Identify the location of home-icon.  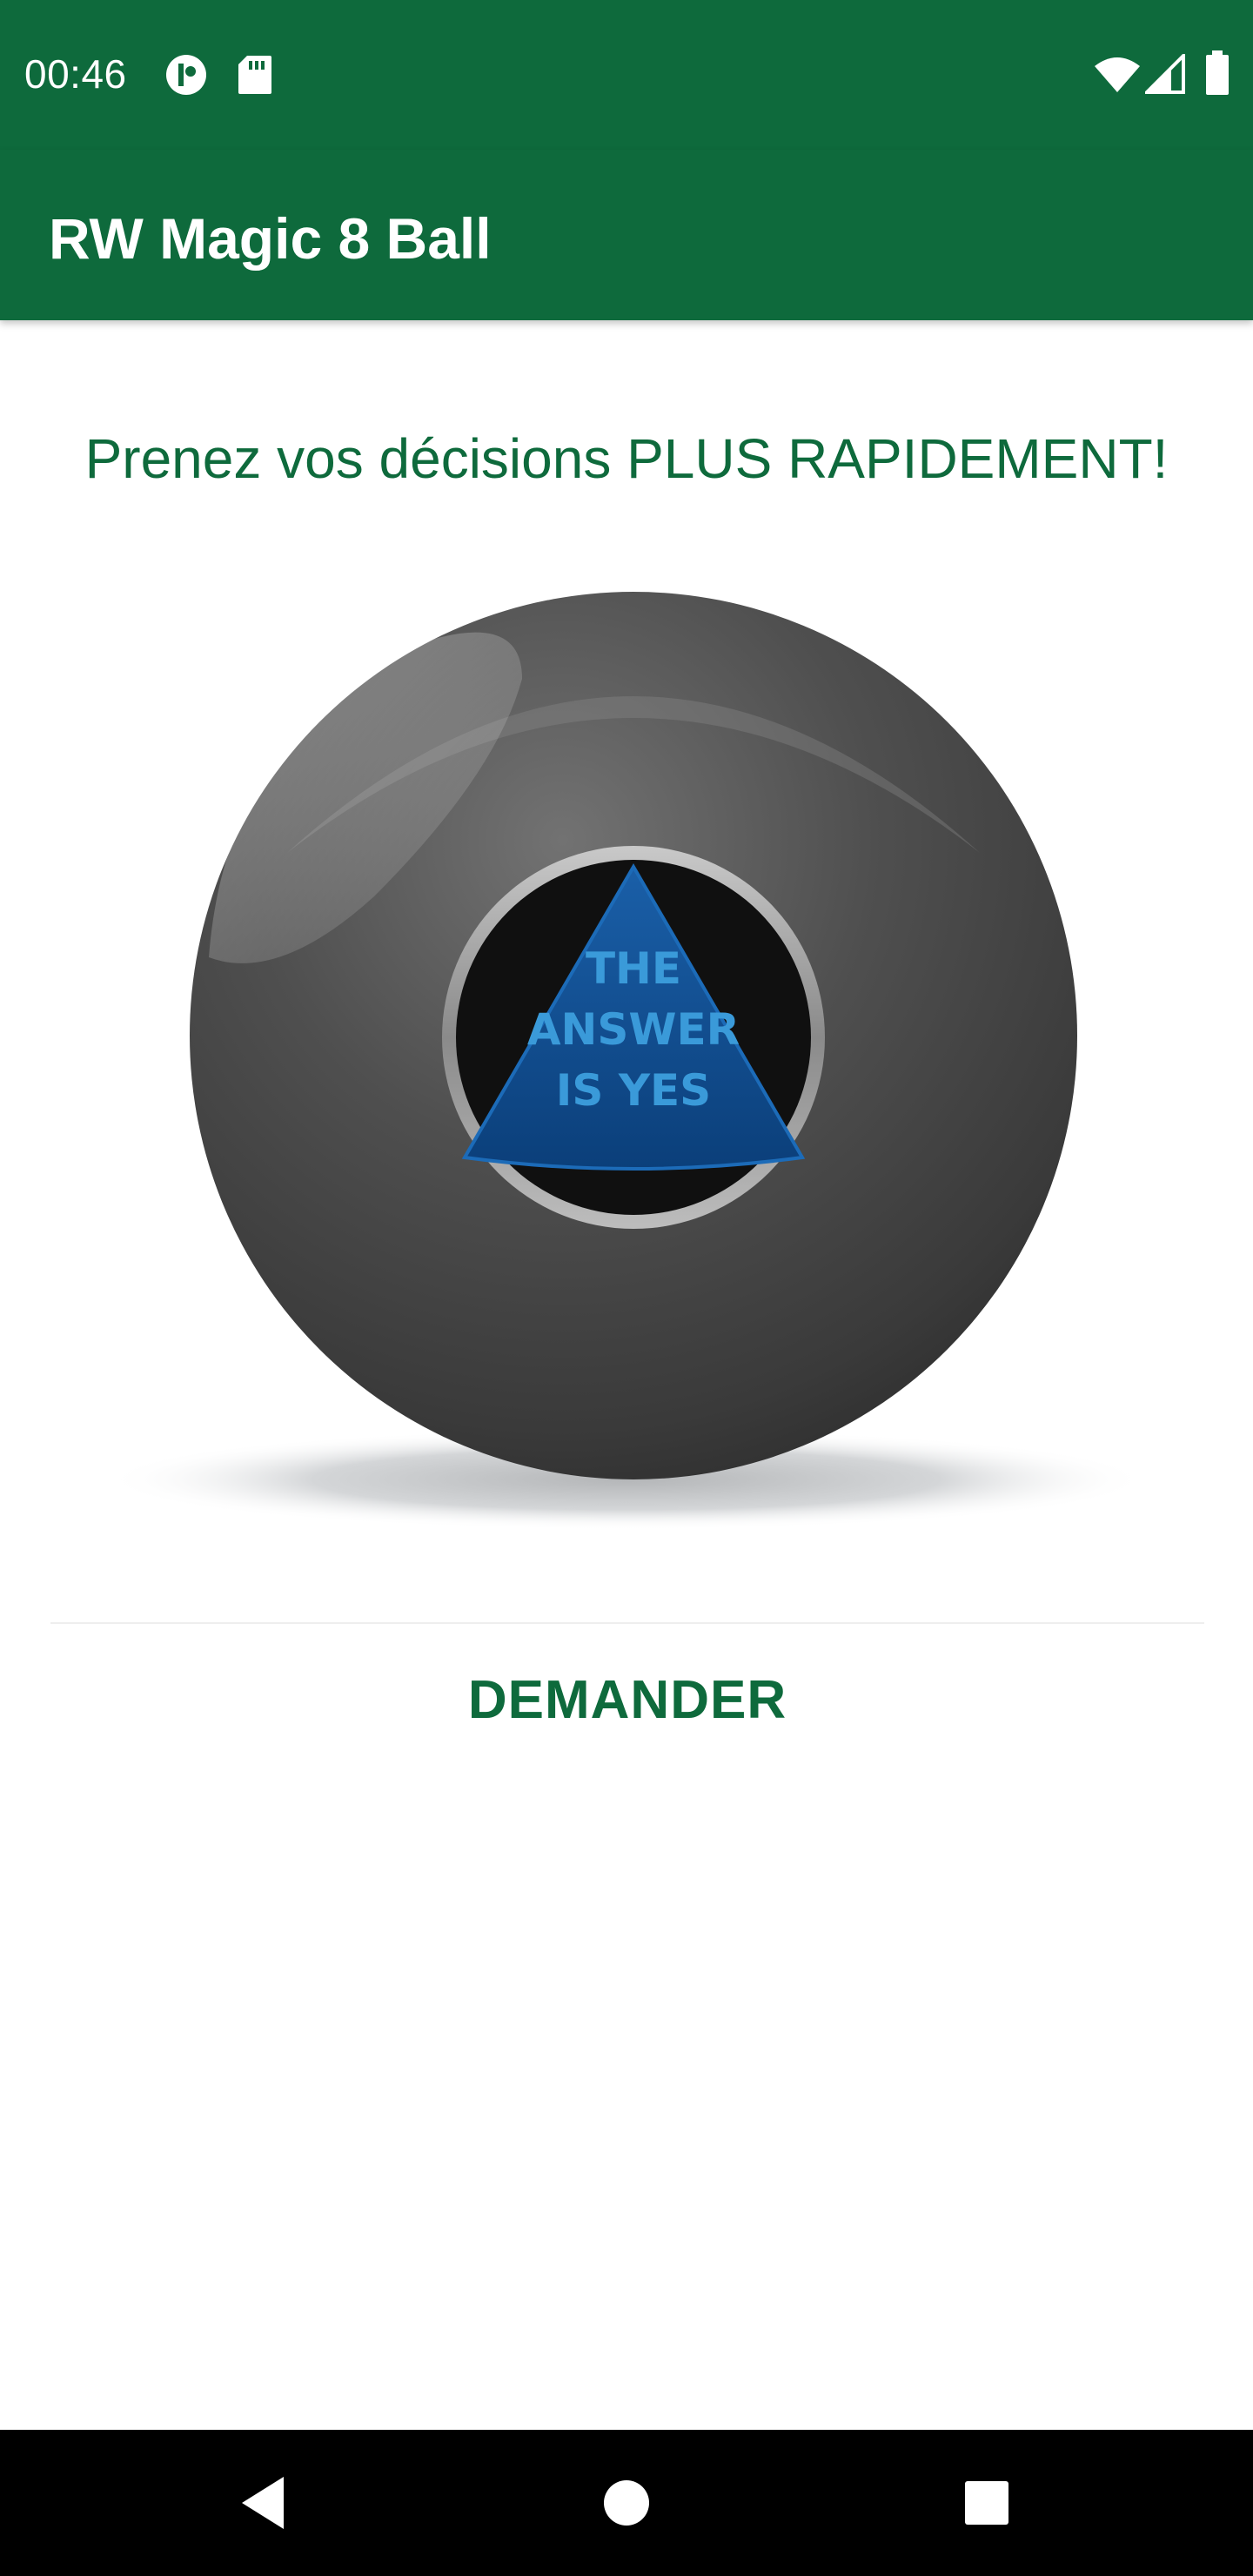
(626, 2502).